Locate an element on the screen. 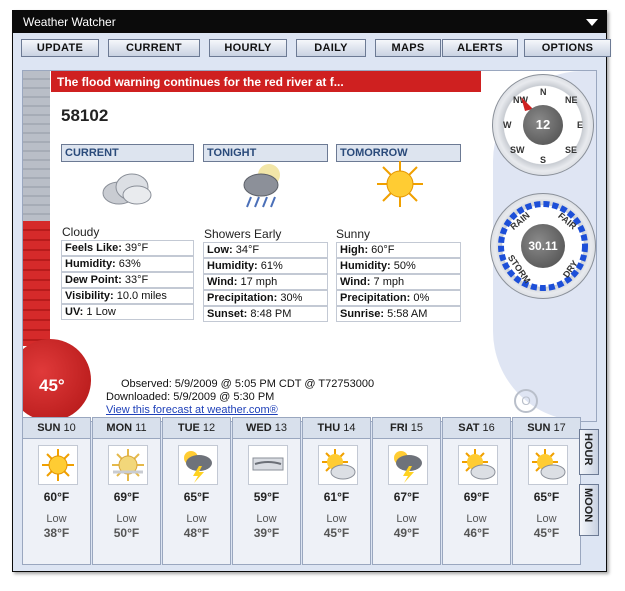 The image size is (625, 591). row-value: 8:48 PM is located at coordinates (271, 314).